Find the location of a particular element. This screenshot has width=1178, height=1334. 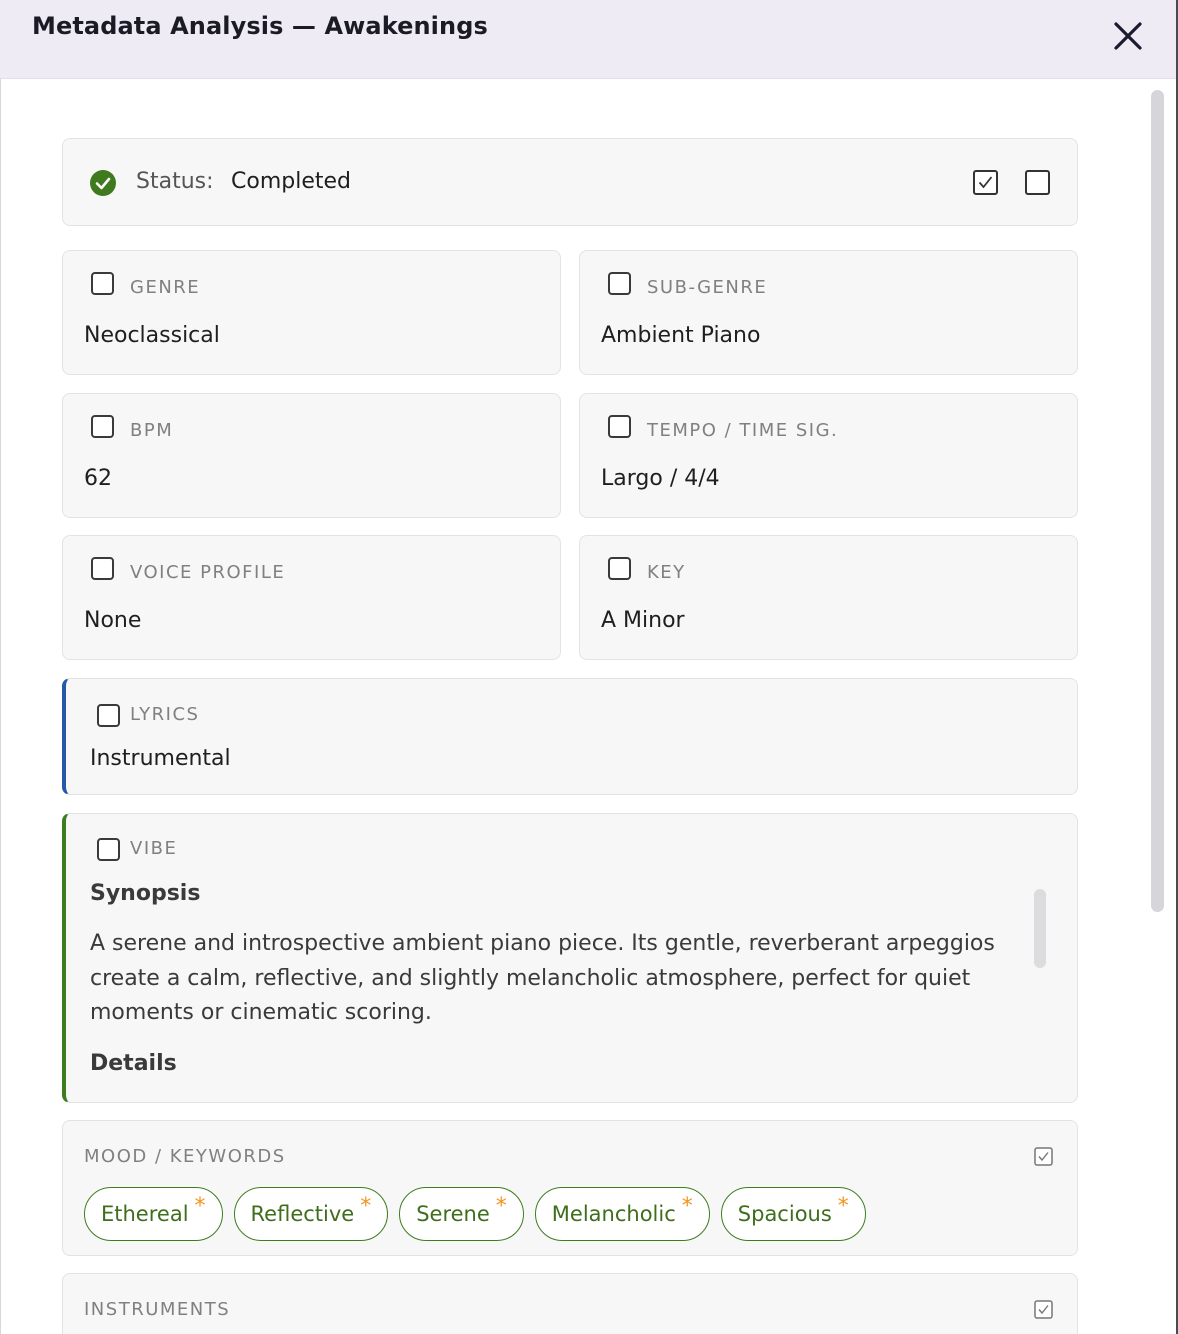

status-label: Status: is located at coordinates (175, 181).